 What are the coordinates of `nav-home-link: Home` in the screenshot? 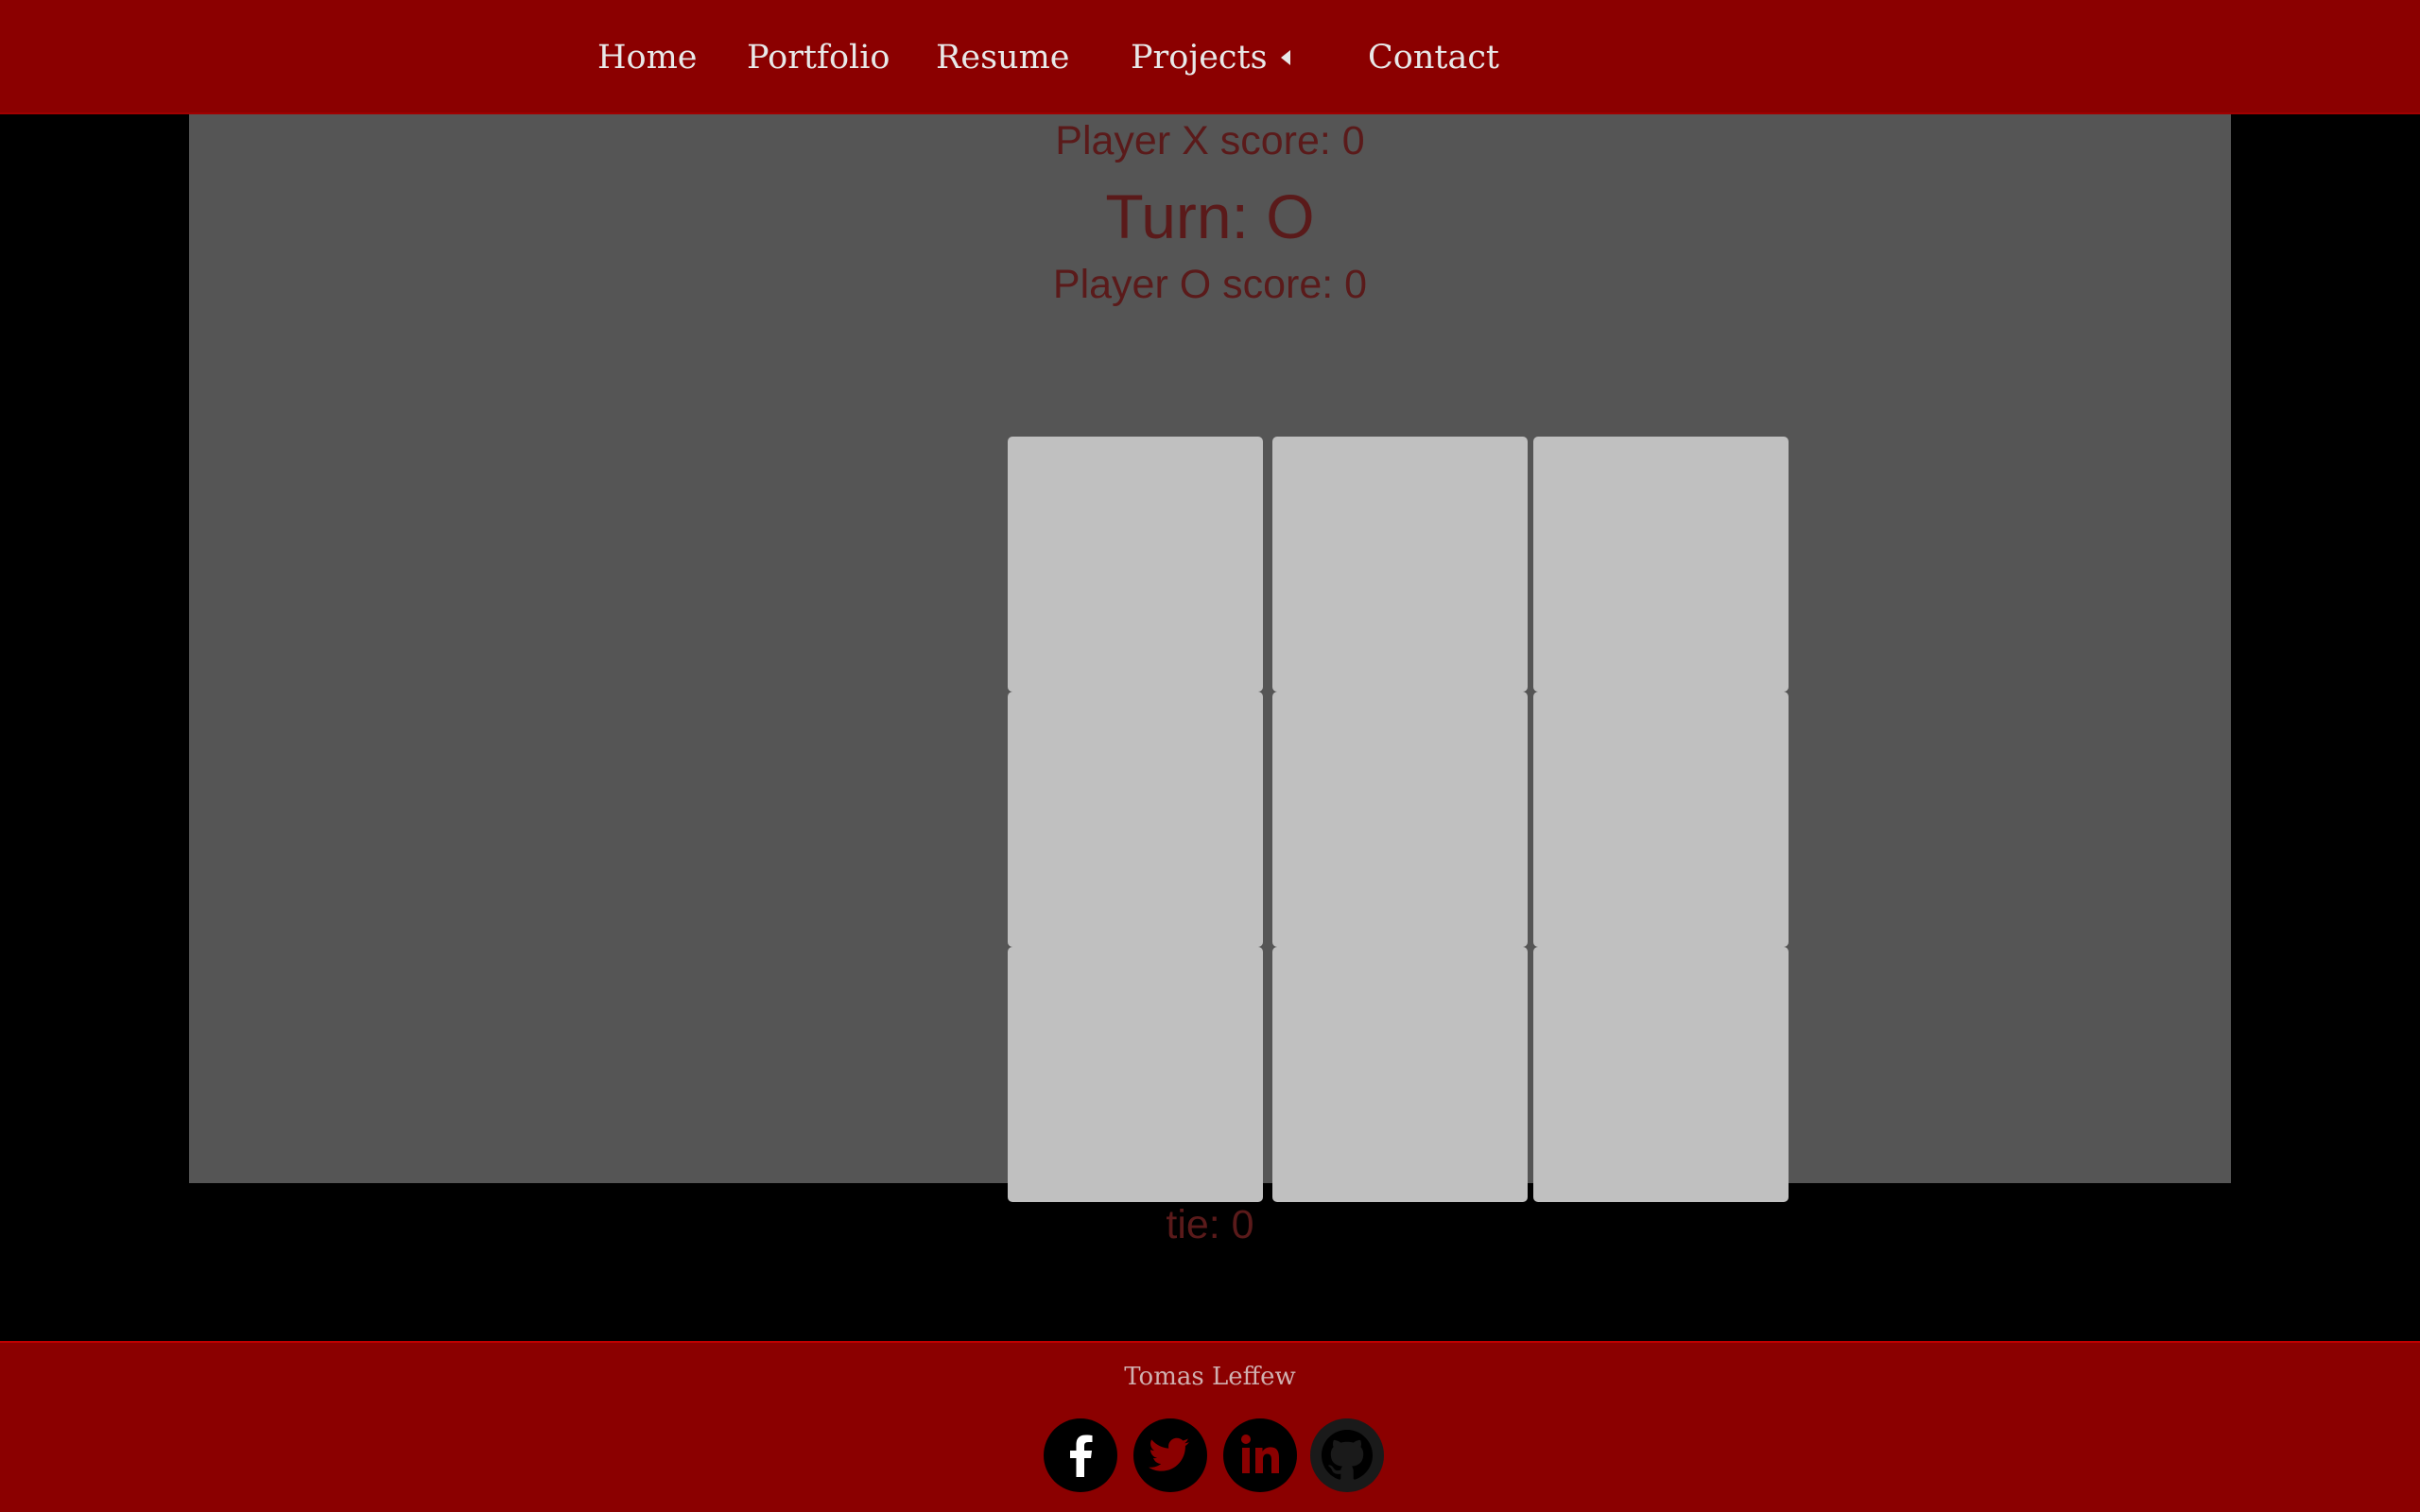 It's located at (647, 57).